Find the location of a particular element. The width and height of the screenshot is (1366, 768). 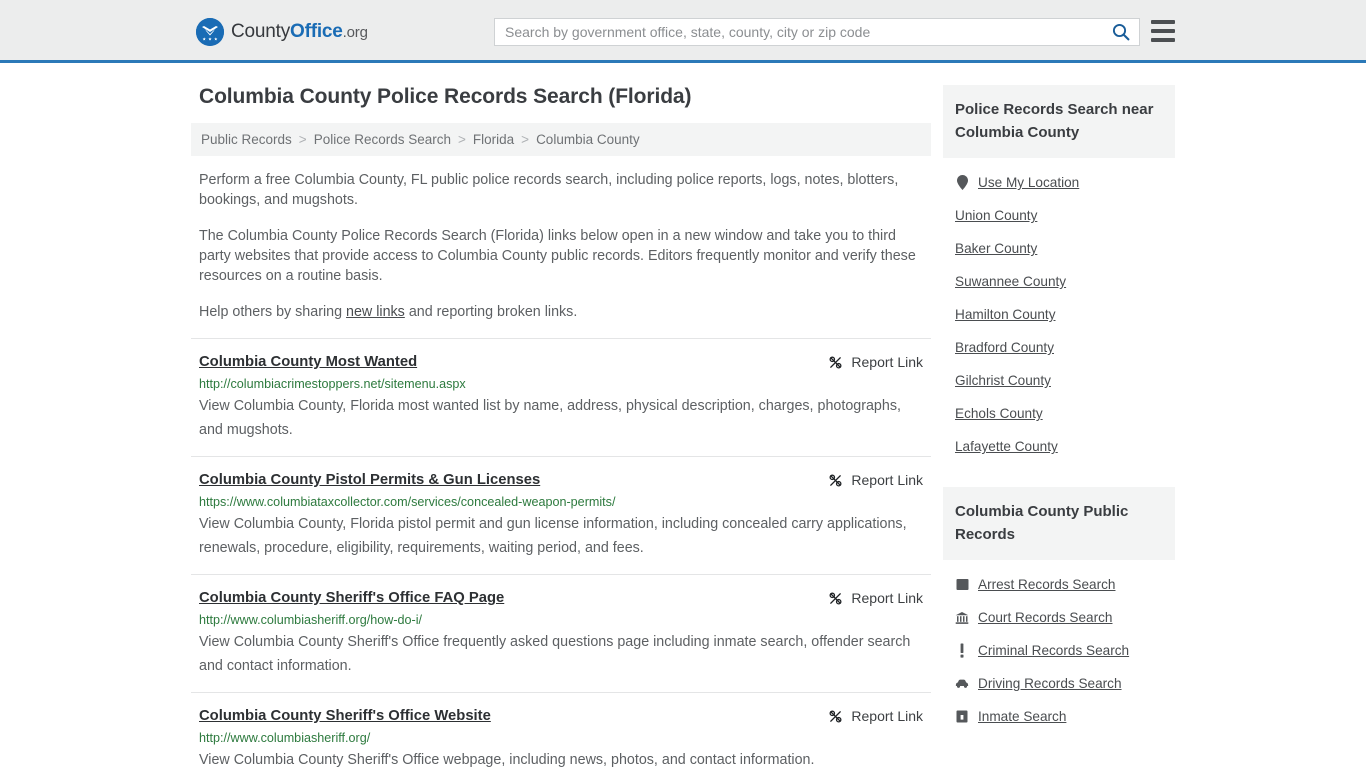

county-link: Bradford County is located at coordinates (1004, 347).